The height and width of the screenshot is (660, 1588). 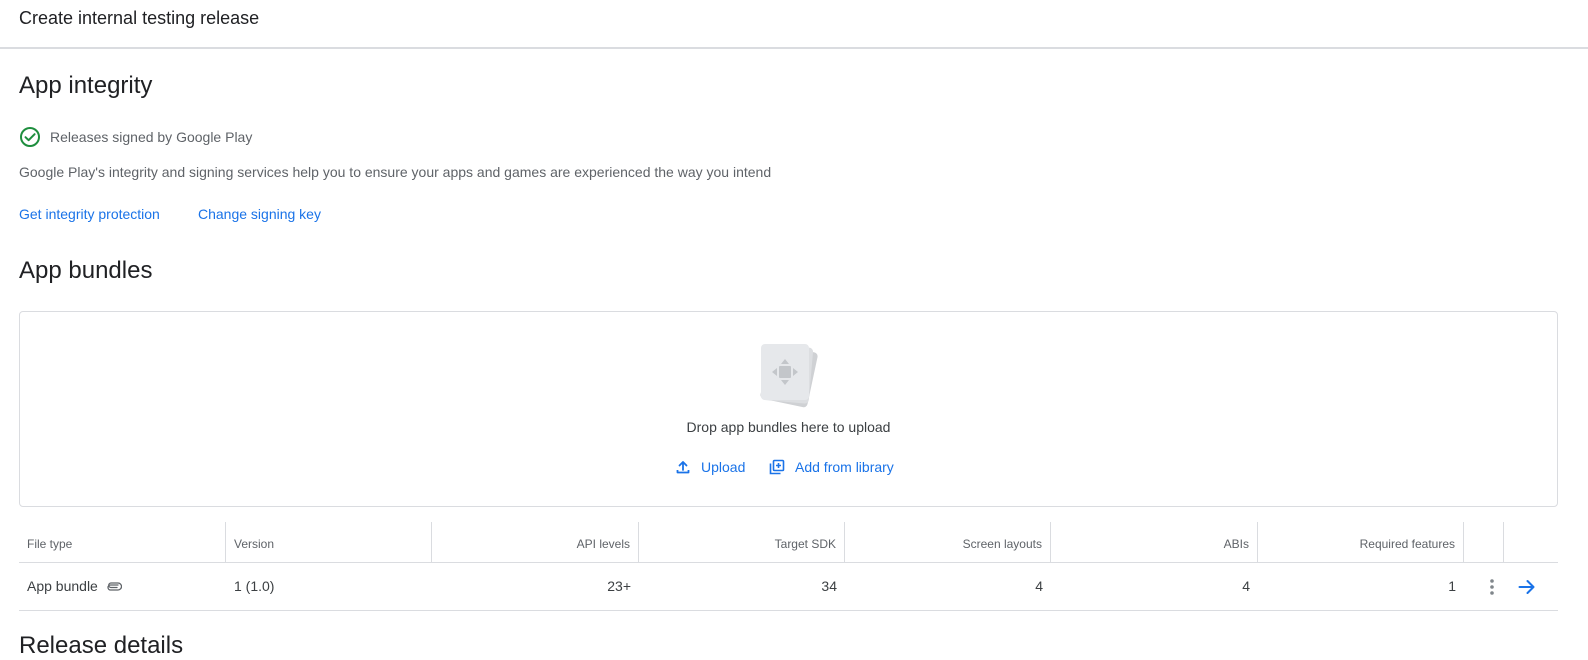 I want to click on column-header-menu, so click(x=1484, y=542).